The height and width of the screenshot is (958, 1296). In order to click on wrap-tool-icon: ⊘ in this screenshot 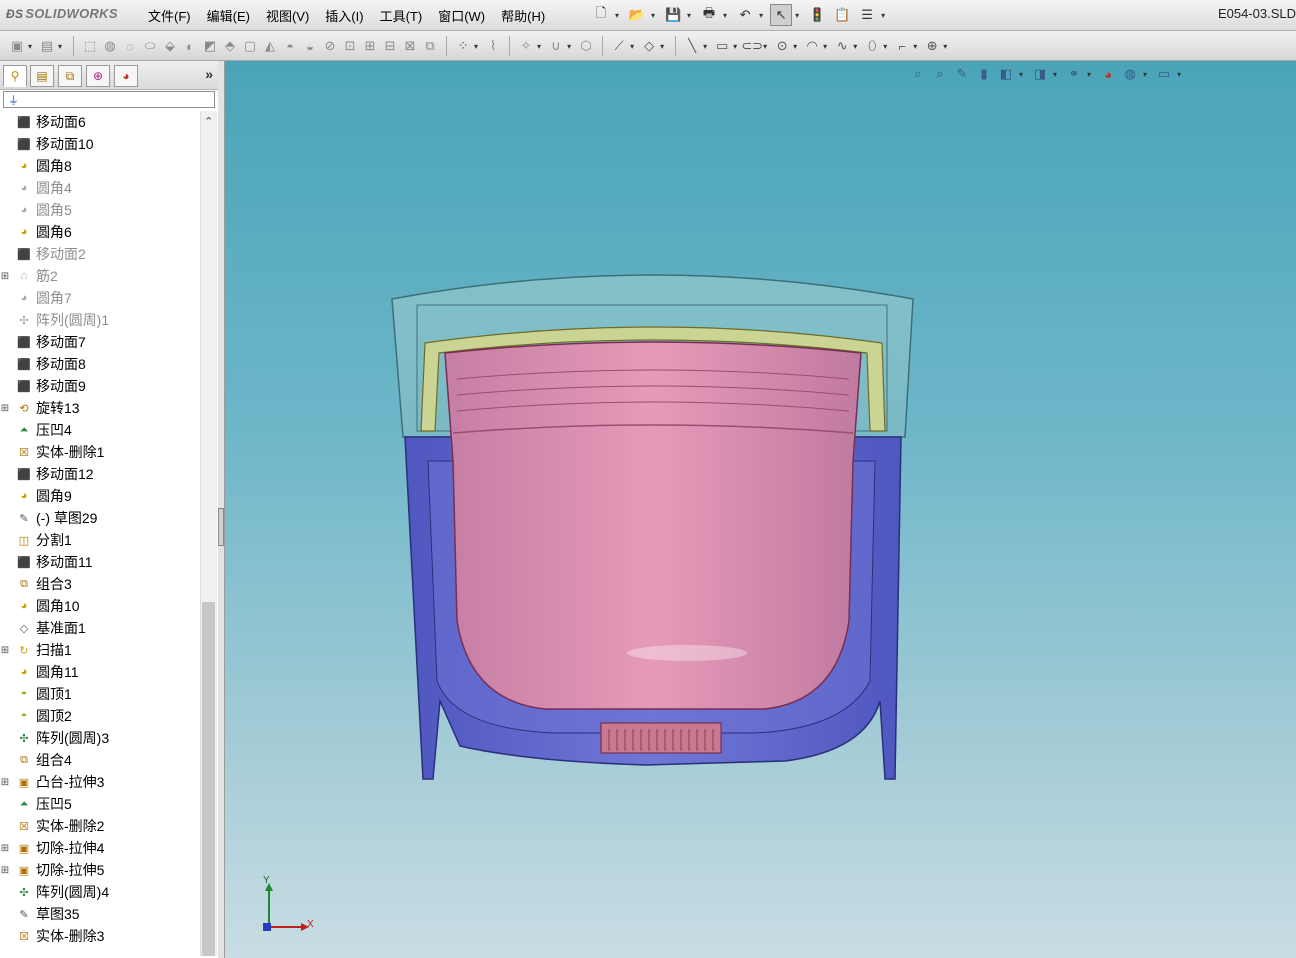, I will do `click(330, 46)`.